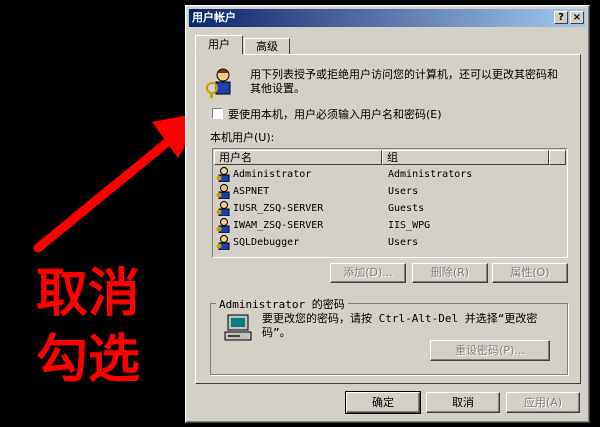  What do you see at coordinates (282, 304) in the screenshot?
I see `password-group-title: Administrator 的密码` at bounding box center [282, 304].